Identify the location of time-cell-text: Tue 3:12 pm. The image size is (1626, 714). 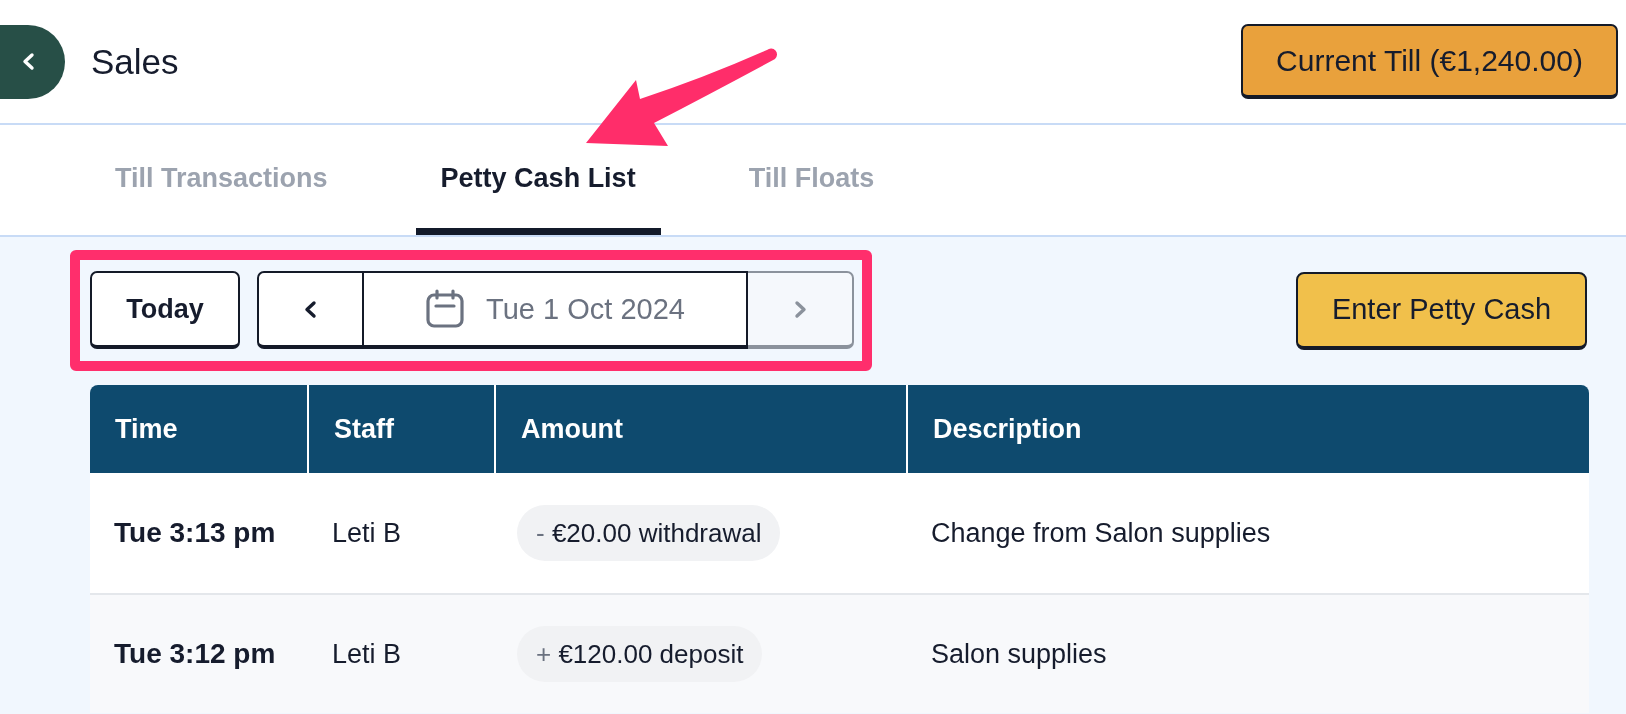
(195, 654).